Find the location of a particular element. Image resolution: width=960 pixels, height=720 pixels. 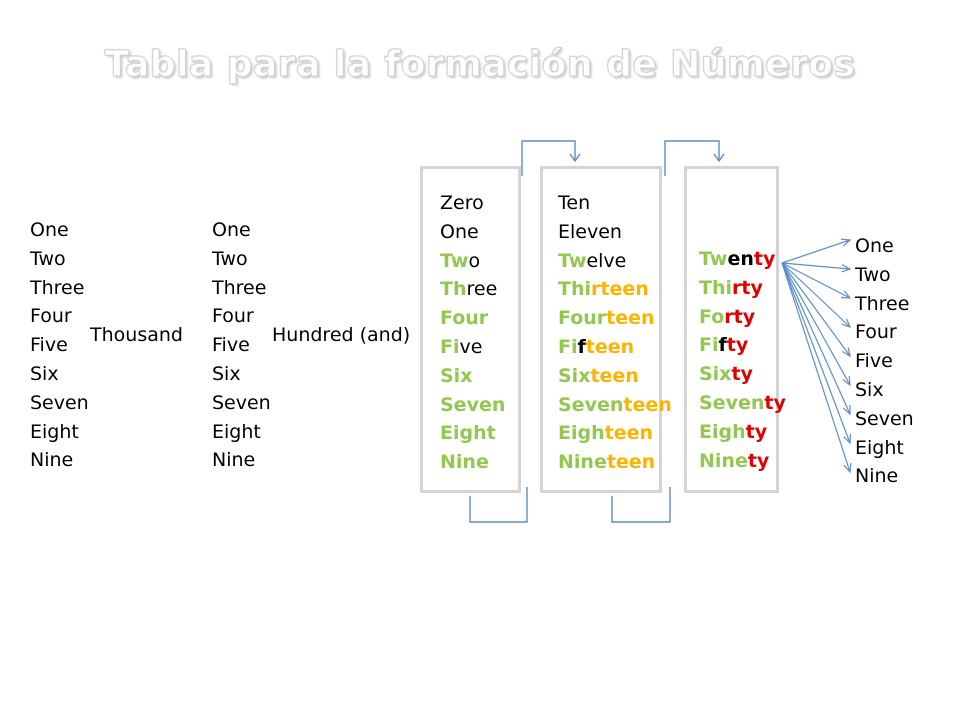

tens-box-segment: rty is located at coordinates (740, 316).